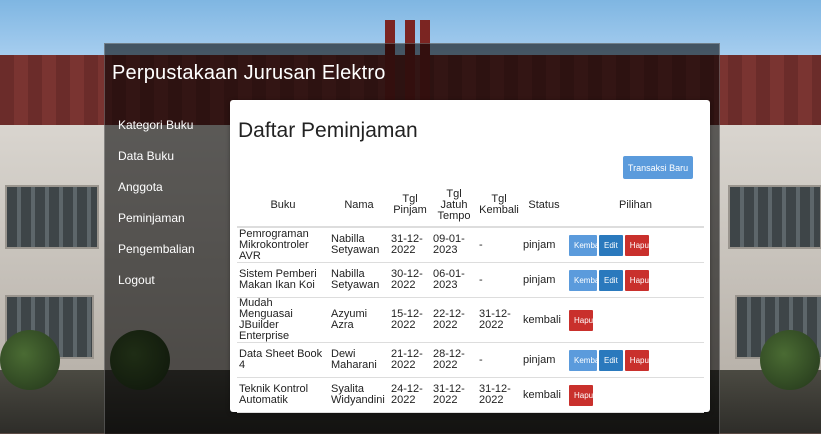  What do you see at coordinates (454, 280) in the screenshot?
I see `cell-tgl-jatuh-tempo: 06-01-2023` at bounding box center [454, 280].